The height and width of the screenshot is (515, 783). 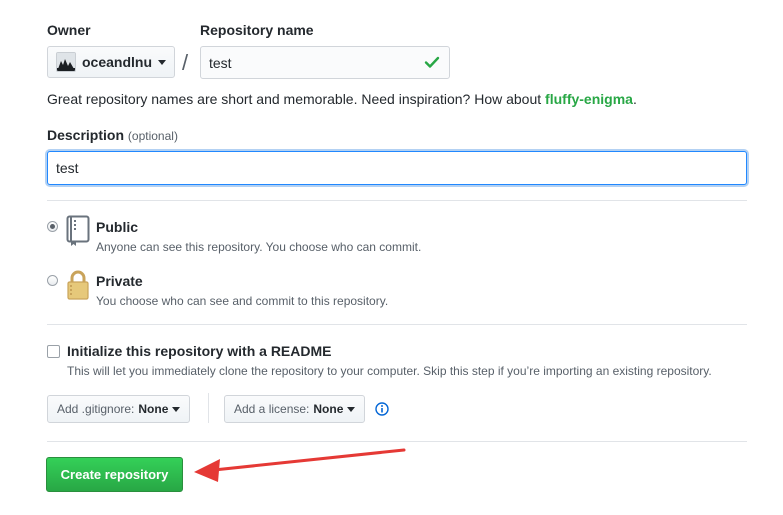 What do you see at coordinates (272, 409) in the screenshot?
I see `license-prefix: Add a license:` at bounding box center [272, 409].